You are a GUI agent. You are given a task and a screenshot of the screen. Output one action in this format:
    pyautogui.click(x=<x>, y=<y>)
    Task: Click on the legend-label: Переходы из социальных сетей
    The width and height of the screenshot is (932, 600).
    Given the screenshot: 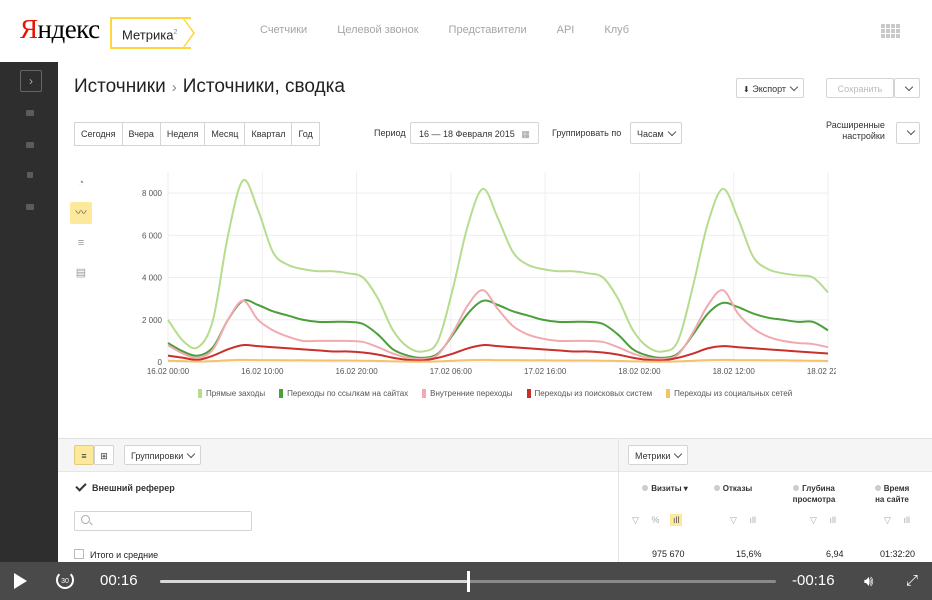 What is the action you would take?
    pyautogui.click(x=733, y=393)
    